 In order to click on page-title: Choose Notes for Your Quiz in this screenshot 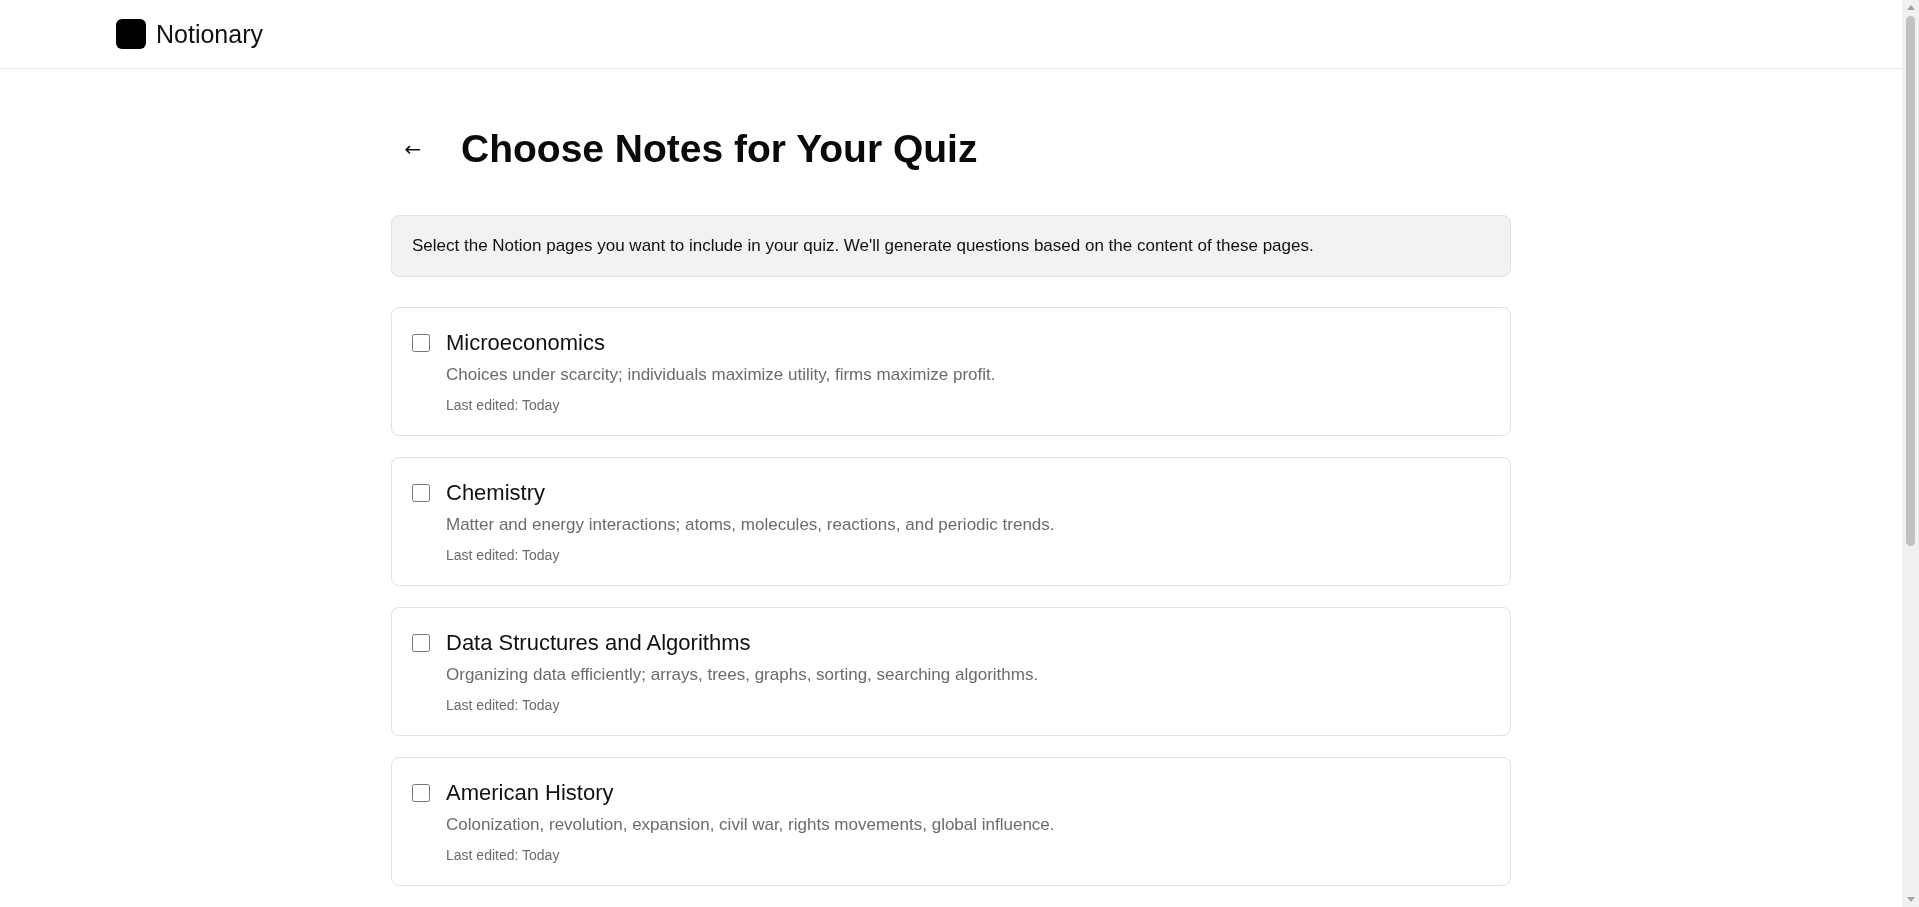, I will do `click(719, 149)`.